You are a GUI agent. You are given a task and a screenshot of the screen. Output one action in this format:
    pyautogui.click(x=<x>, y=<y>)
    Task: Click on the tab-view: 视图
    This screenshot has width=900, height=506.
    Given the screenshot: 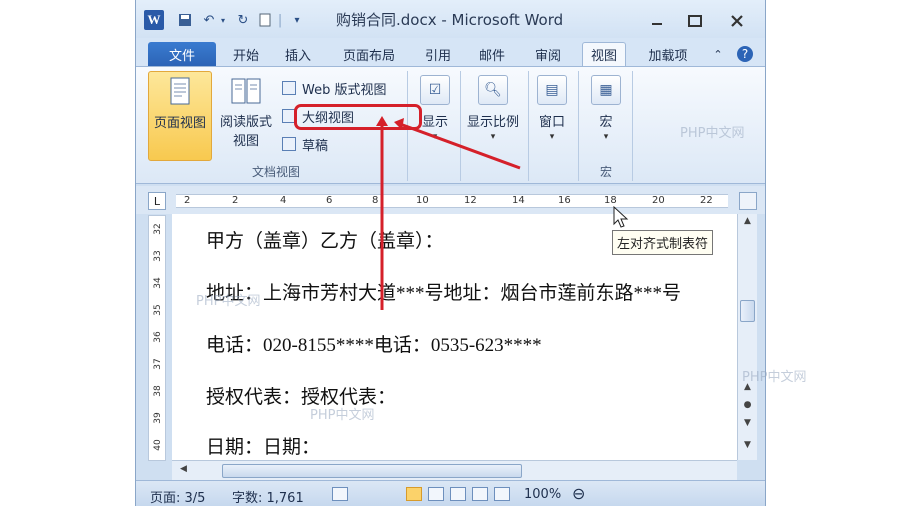 What is the action you would take?
    pyautogui.click(x=604, y=54)
    